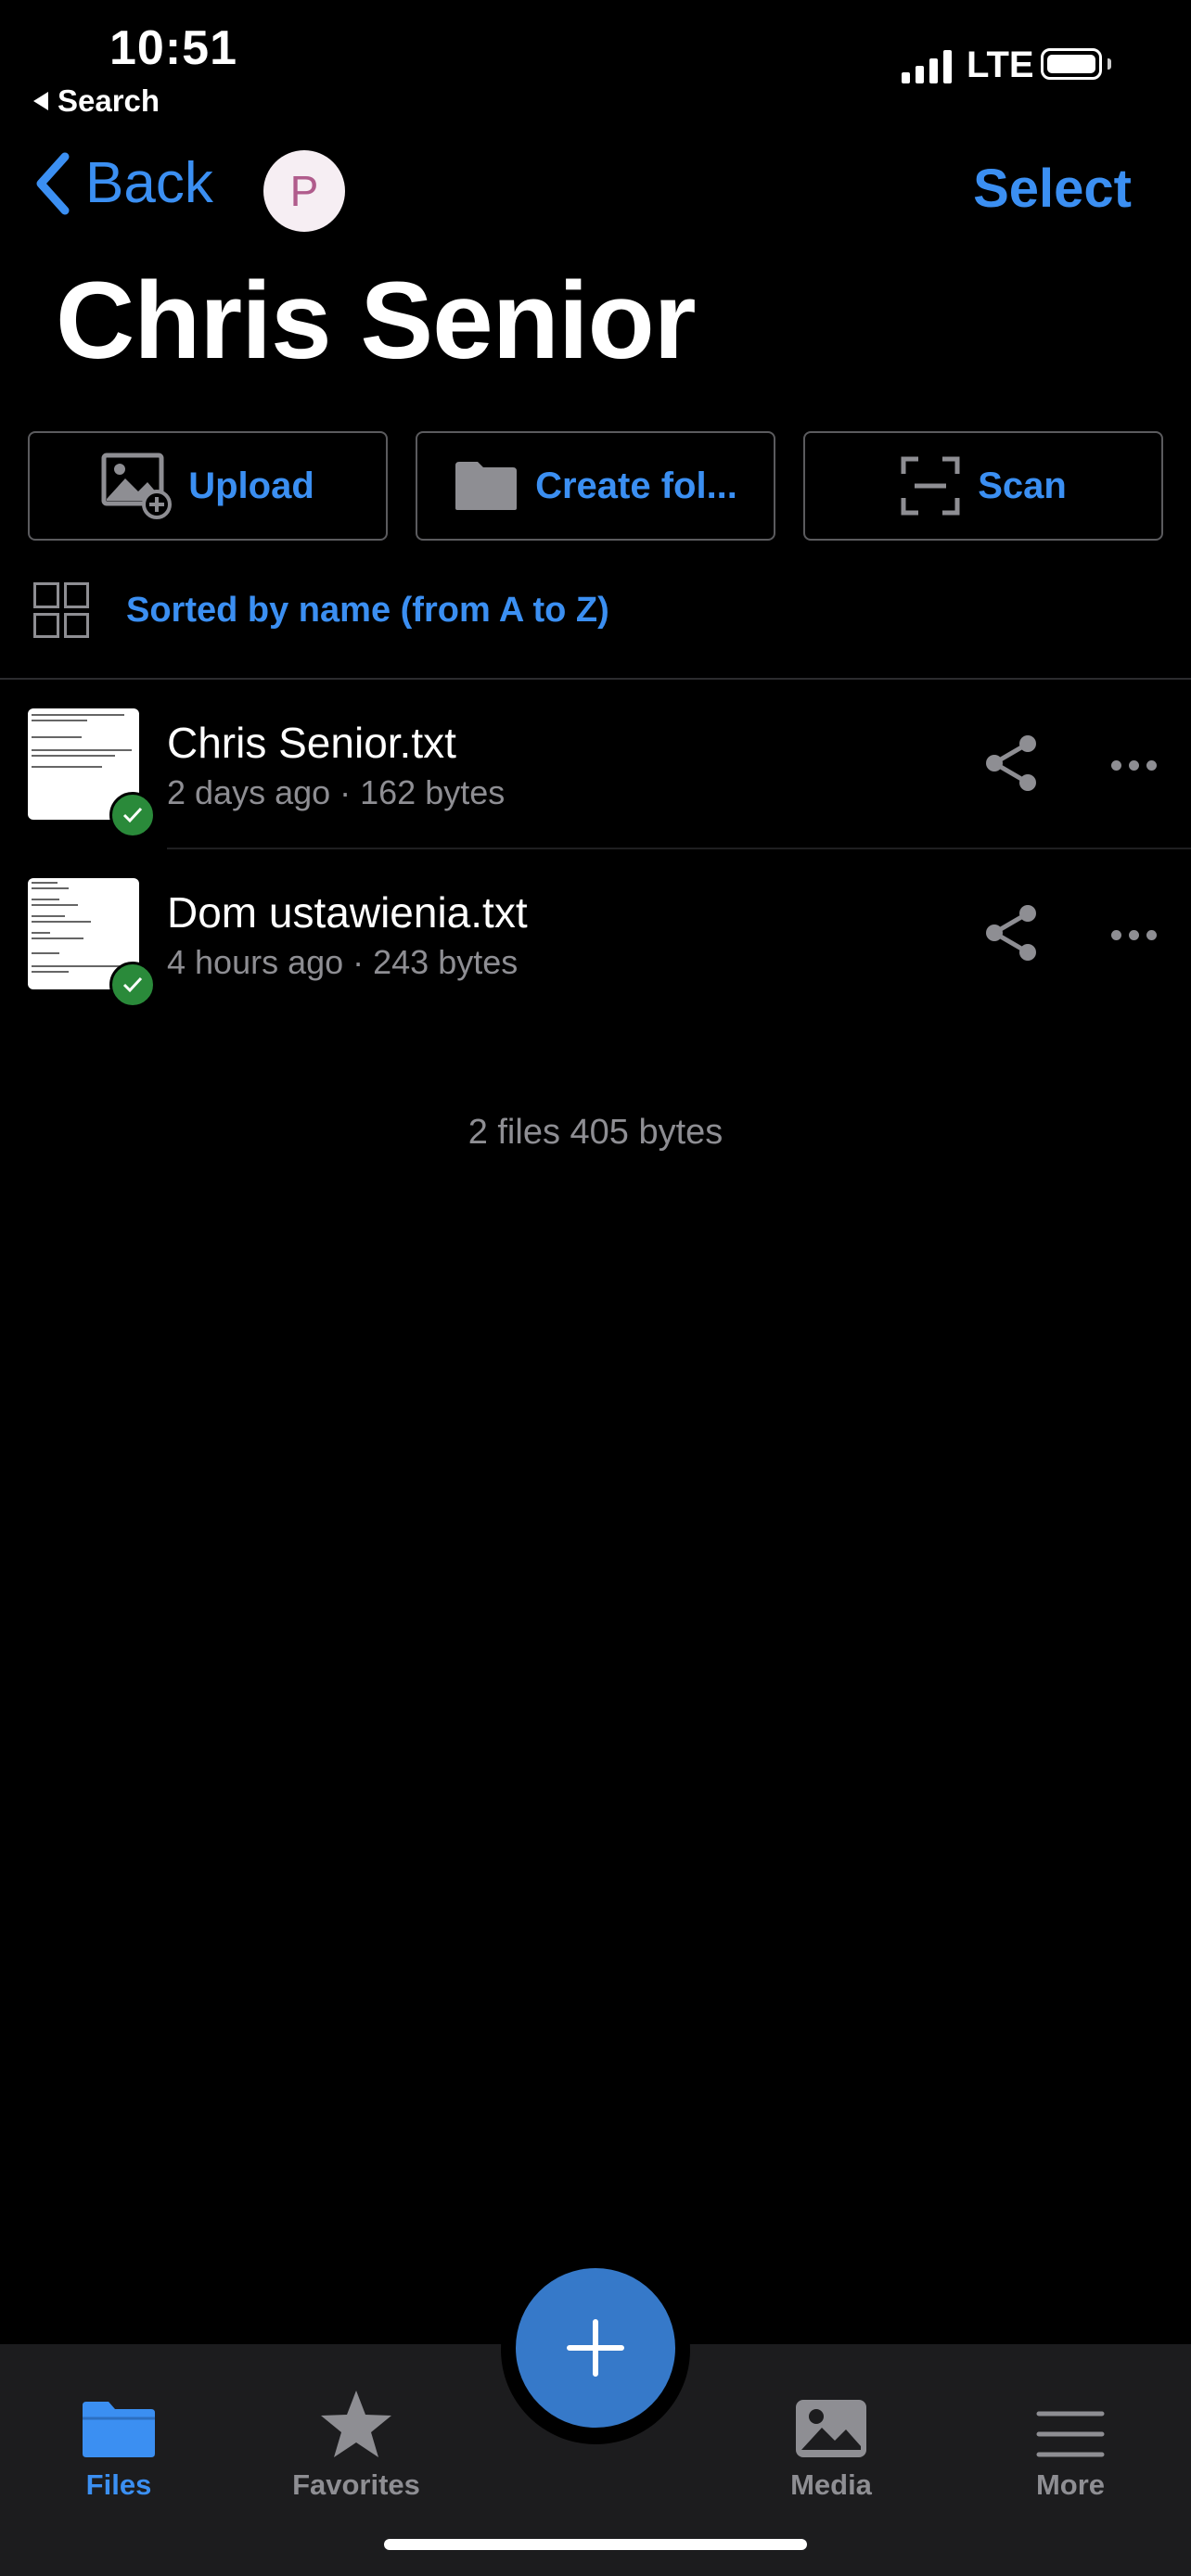 This screenshot has width=1191, height=2576. I want to click on status-time: 10:51, so click(173, 48).